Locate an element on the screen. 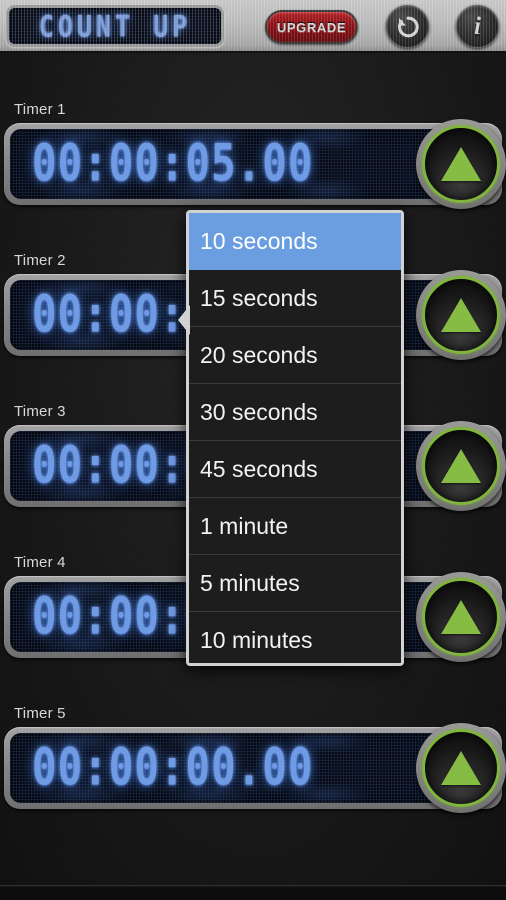 Image resolution: width=506 pixels, height=900 pixels. timer-panel: 00:00:00.00 is located at coordinates (255, 768).